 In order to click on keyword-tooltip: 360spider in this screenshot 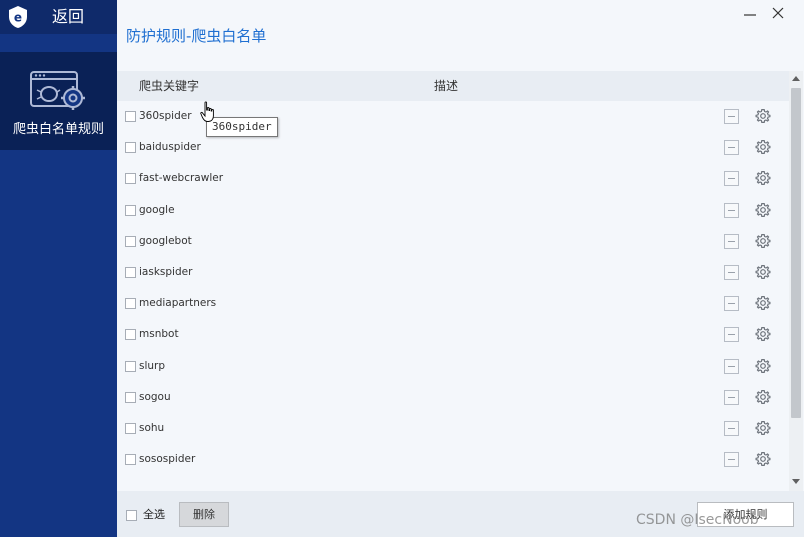, I will do `click(242, 127)`.